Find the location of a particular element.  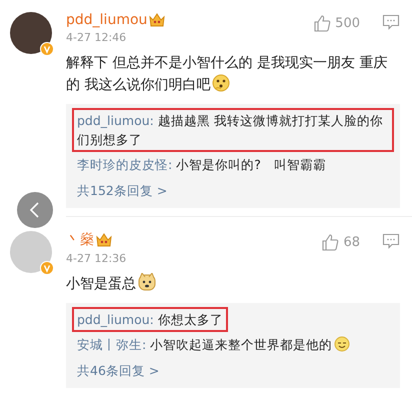

highlighted-reply: pdd_liumou: 越描越黑 我转这微博就打打某人脸的你们别想多了 is located at coordinates (233, 130).